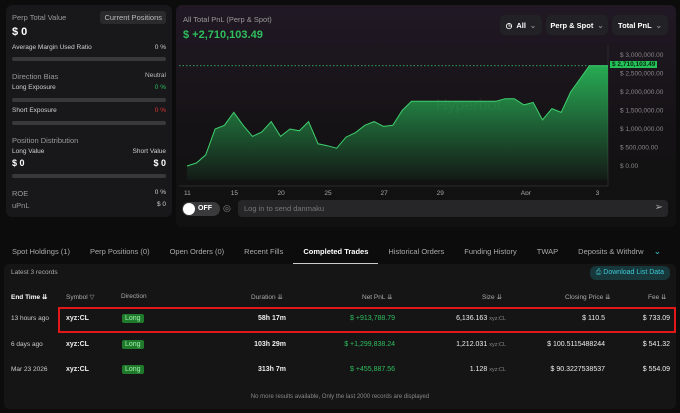 The width and height of the screenshot is (680, 413). What do you see at coordinates (472, 318) in the screenshot?
I see `size: 6,136.163` at bounding box center [472, 318].